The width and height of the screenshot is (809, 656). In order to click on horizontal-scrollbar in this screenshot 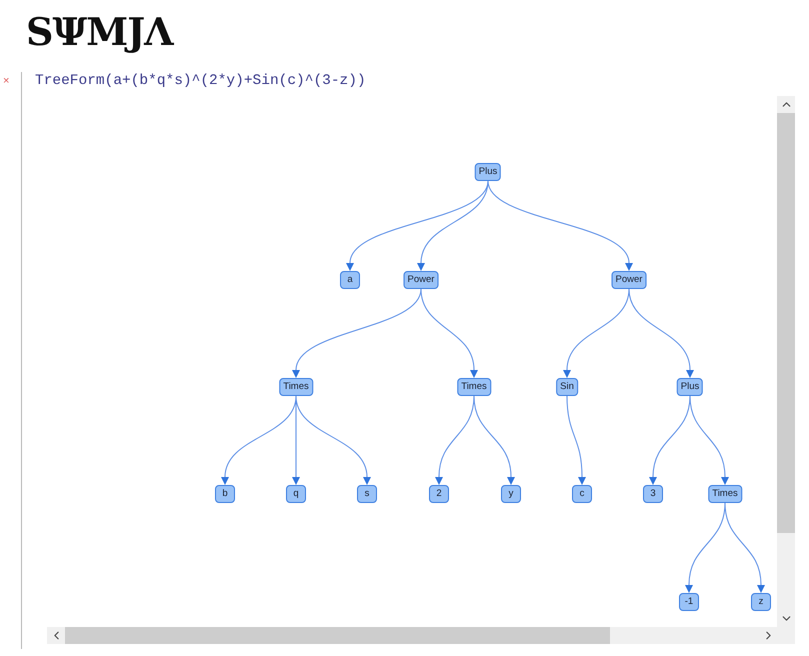, I will do `click(412, 635)`.